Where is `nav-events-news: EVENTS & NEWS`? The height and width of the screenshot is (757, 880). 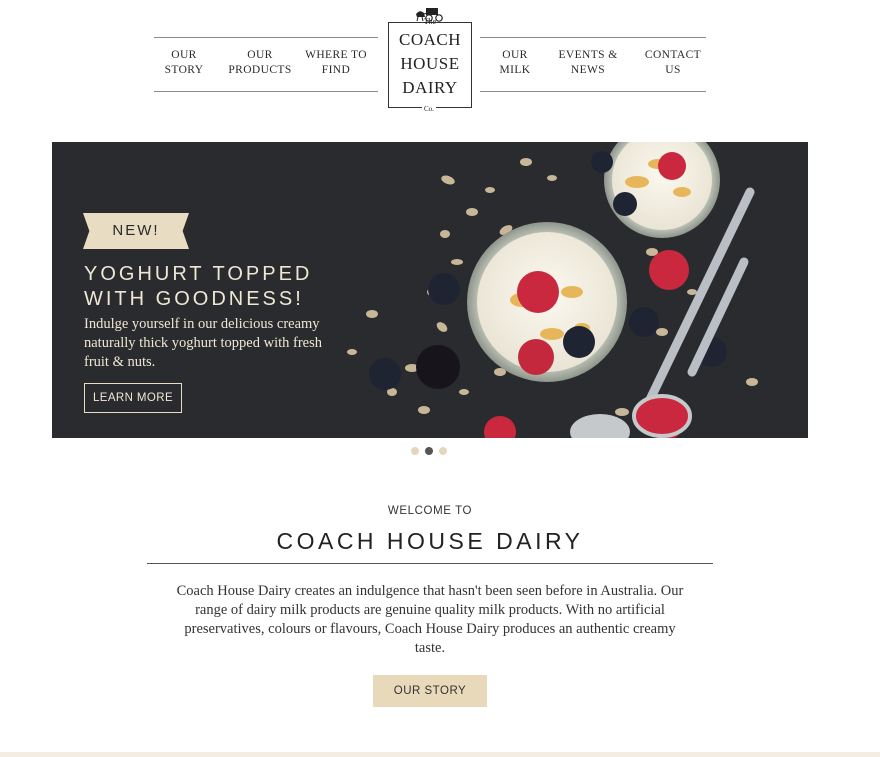 nav-events-news: EVENTS & NEWS is located at coordinates (588, 63).